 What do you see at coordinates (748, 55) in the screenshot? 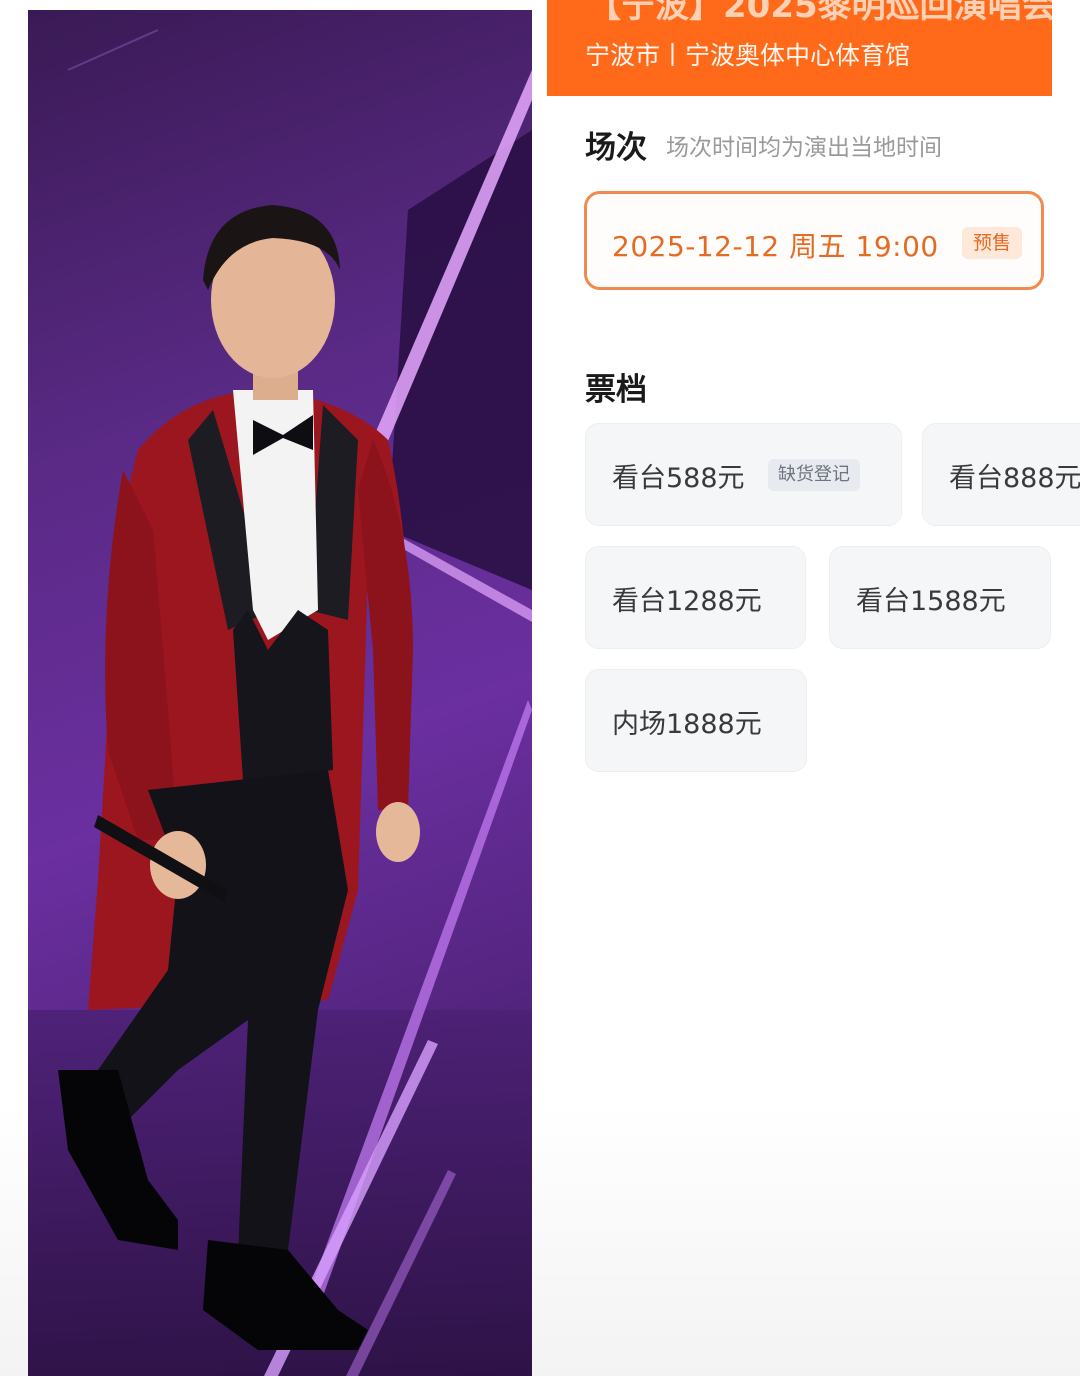
I see `event-venue: 宁波市丨宁波奥体中心体育馆` at bounding box center [748, 55].